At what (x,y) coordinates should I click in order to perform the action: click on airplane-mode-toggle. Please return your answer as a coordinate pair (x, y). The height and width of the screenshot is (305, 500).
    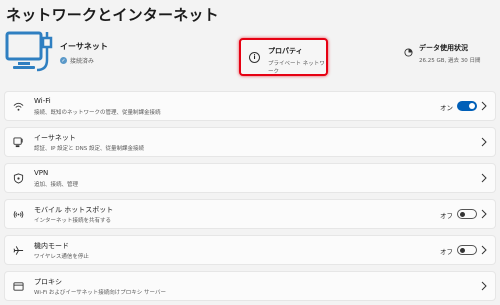
    Looking at the image, I should click on (467, 250).